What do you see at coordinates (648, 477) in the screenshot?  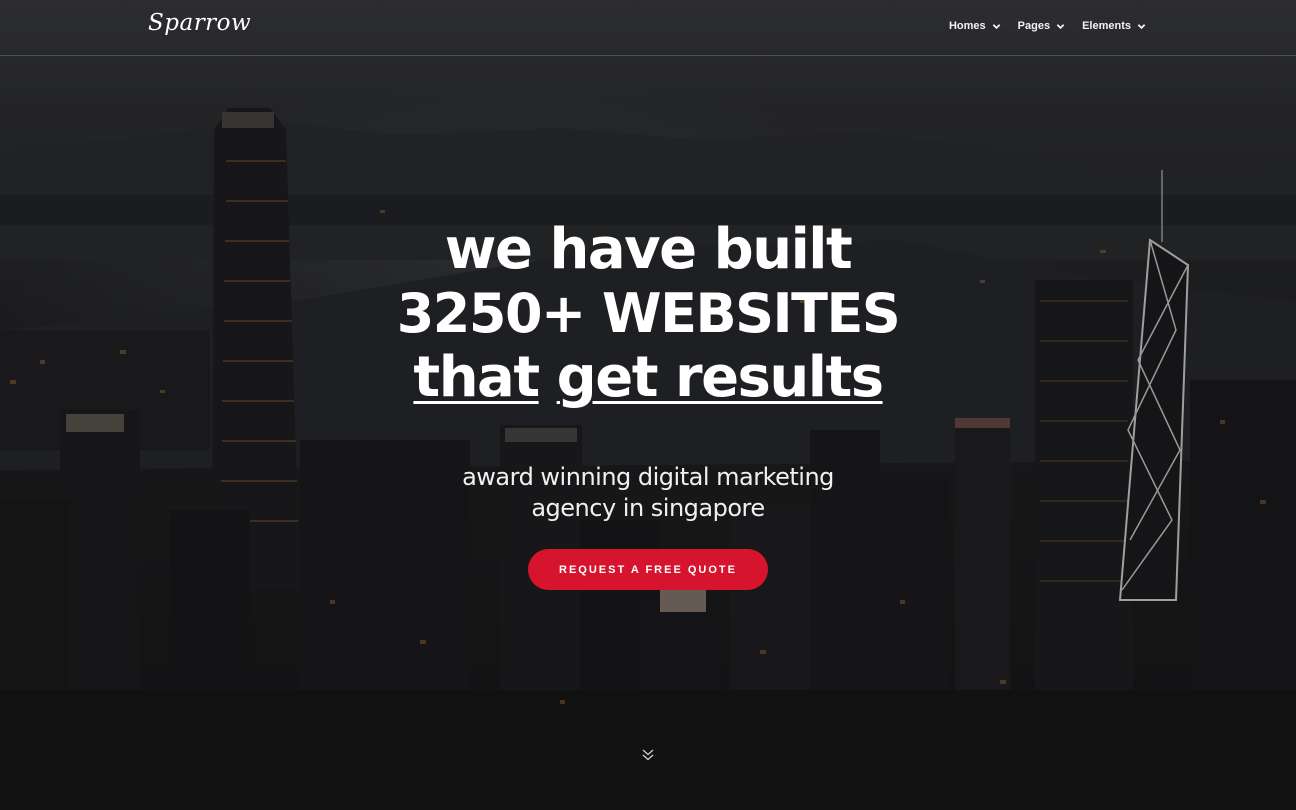 I see `subtitle-line-1: award winning digital marketing` at bounding box center [648, 477].